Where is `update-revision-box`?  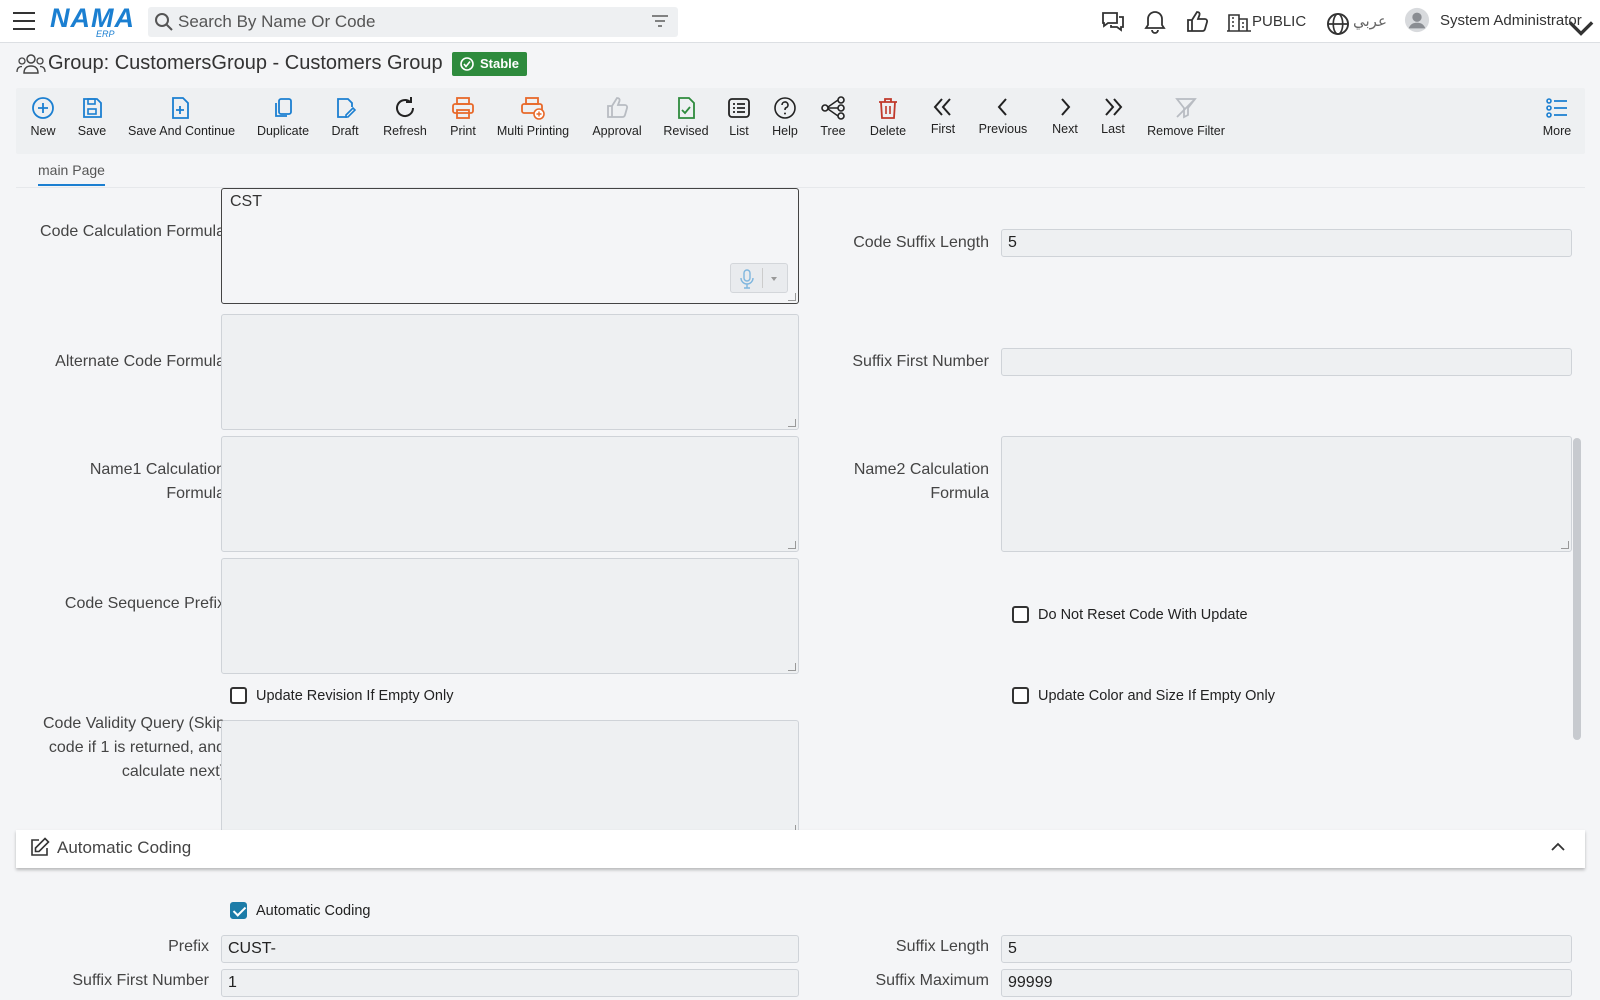 update-revision-box is located at coordinates (238, 695).